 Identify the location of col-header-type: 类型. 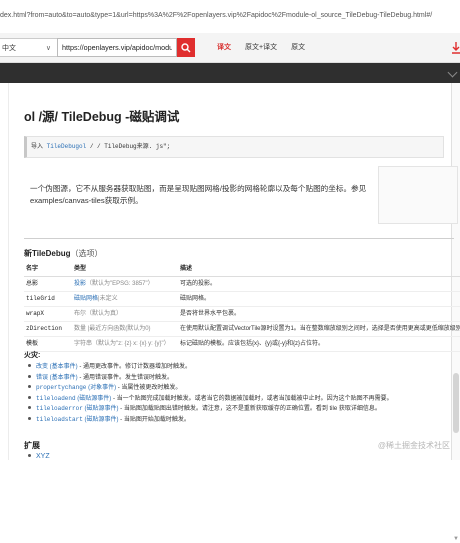
(125, 269).